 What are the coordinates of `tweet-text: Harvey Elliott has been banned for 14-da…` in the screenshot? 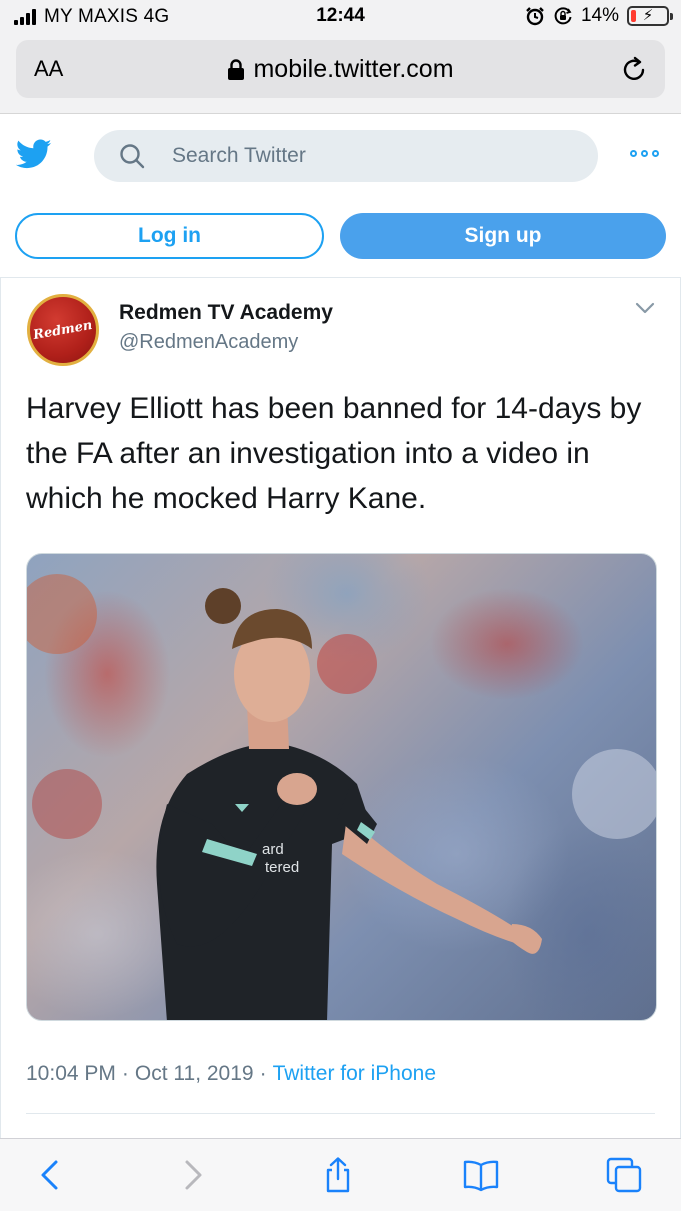 It's located at (334, 453).